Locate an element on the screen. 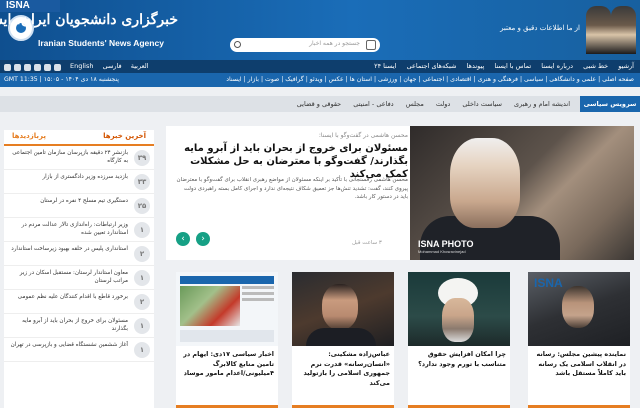 Image resolution: width=640 pixels, height=408 pixels. card-image: ISNA is located at coordinates (579, 309).